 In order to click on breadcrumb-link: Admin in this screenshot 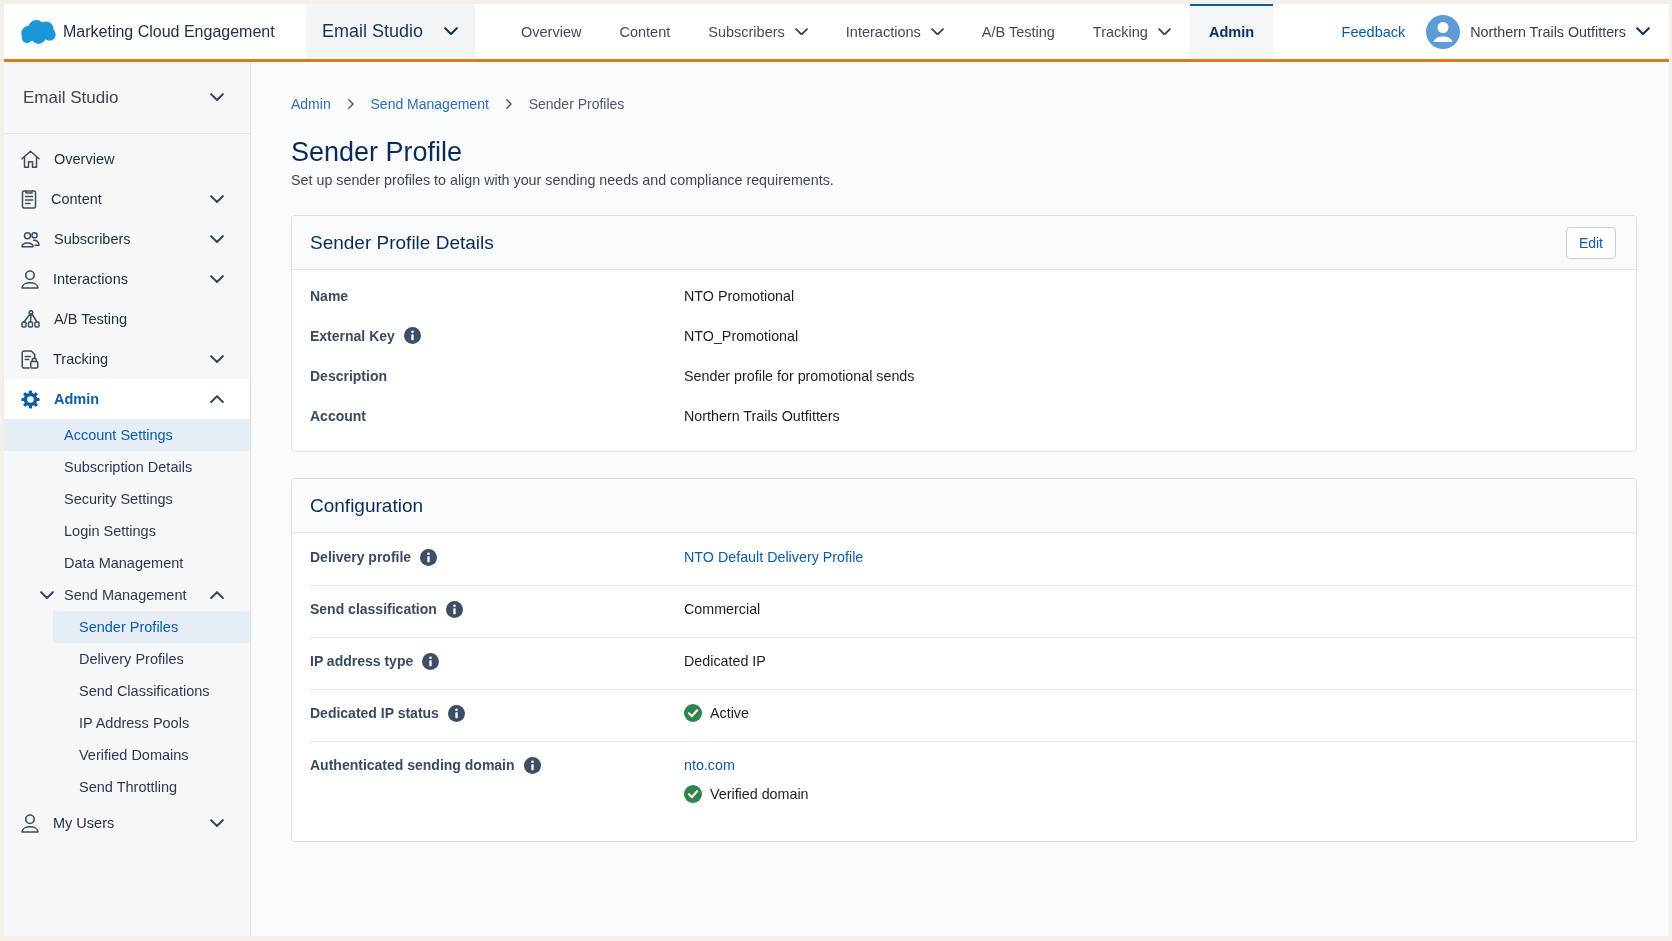, I will do `click(311, 104)`.